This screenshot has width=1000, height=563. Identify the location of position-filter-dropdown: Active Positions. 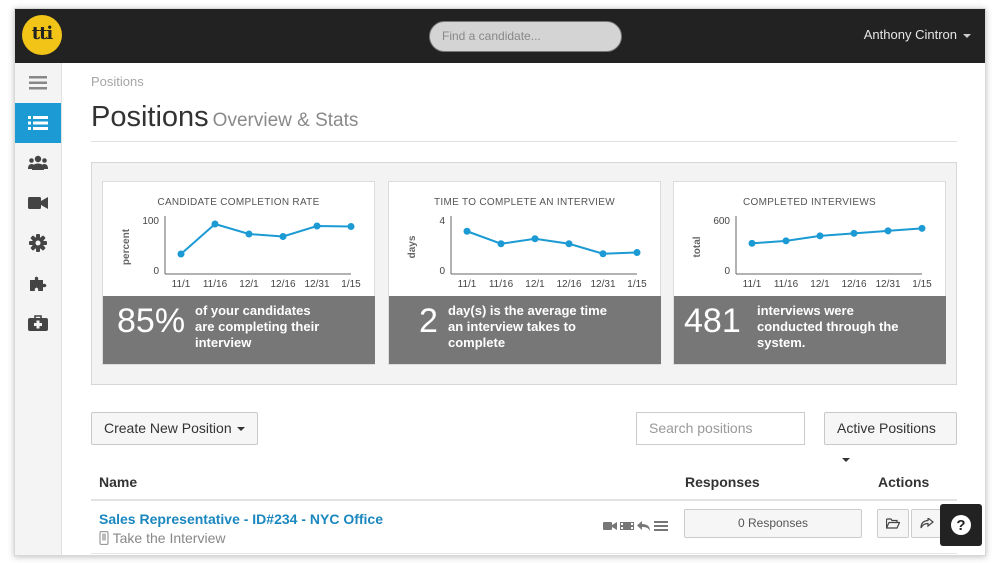
(890, 437).